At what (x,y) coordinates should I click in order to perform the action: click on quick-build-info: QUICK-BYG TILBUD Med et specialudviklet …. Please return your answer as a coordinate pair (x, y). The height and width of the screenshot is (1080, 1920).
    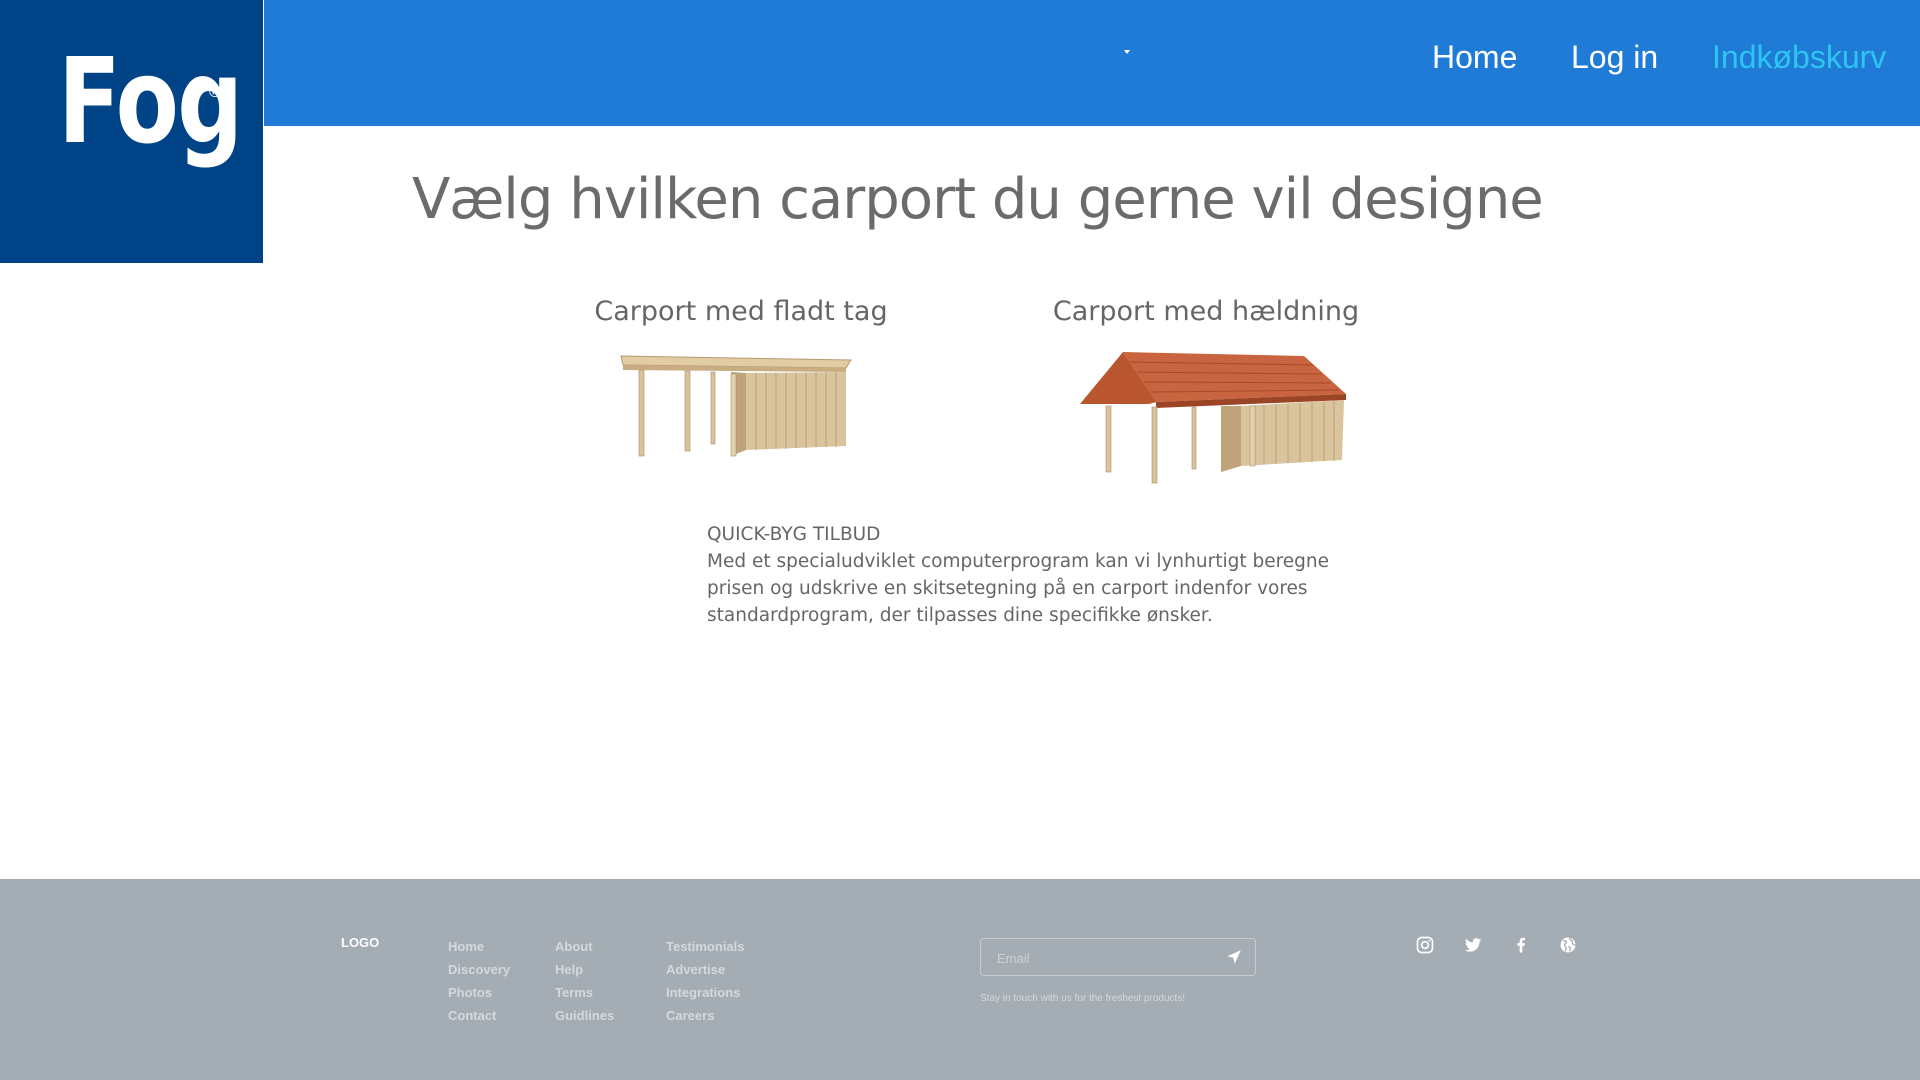
    Looking at the image, I should click on (1022, 575).